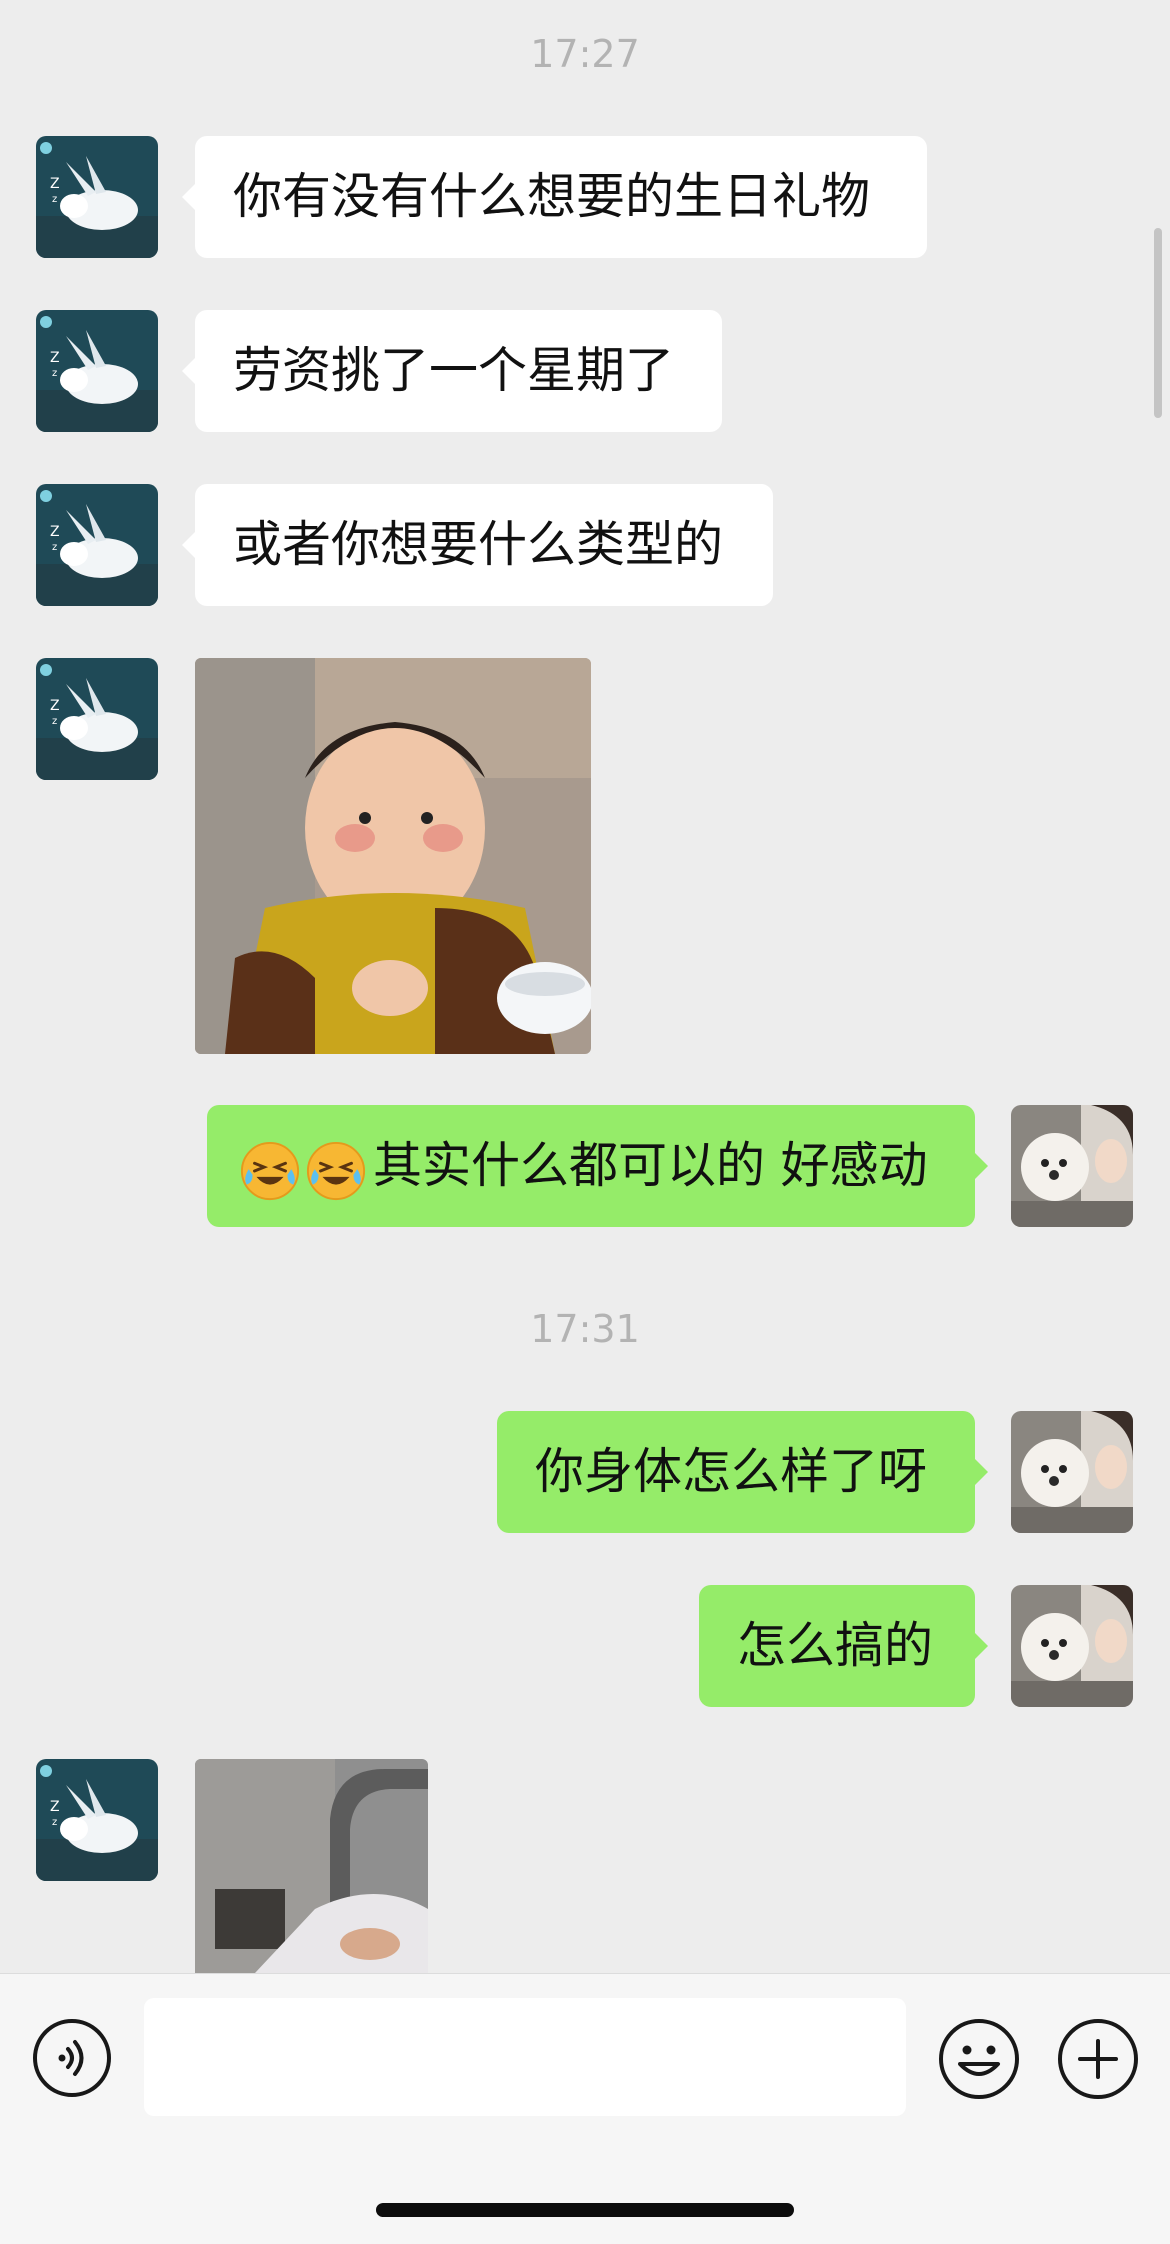  What do you see at coordinates (843, 1646) in the screenshot?
I see `outgoing-message-bubble: 怎么搞的` at bounding box center [843, 1646].